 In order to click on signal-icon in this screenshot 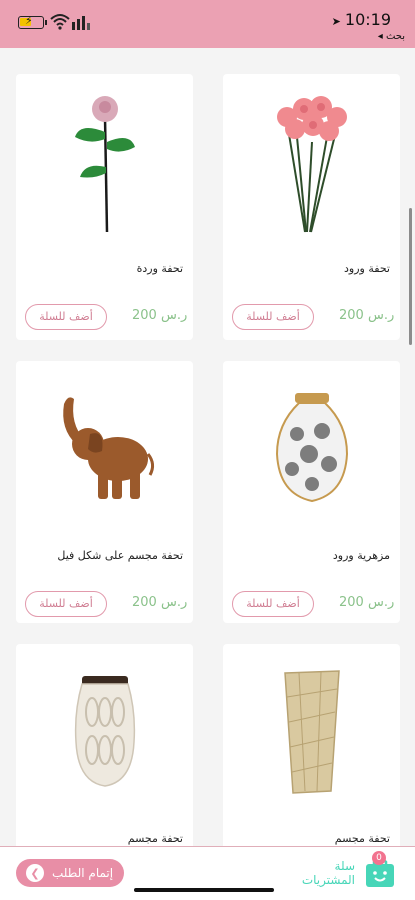, I will do `click(83, 22)`.